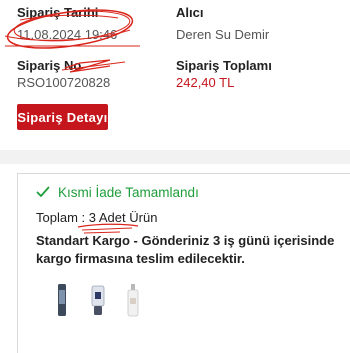 This screenshot has height=353, width=350. What do you see at coordinates (205, 82) in the screenshot?
I see `order-total-value: 242,40 TL` at bounding box center [205, 82].